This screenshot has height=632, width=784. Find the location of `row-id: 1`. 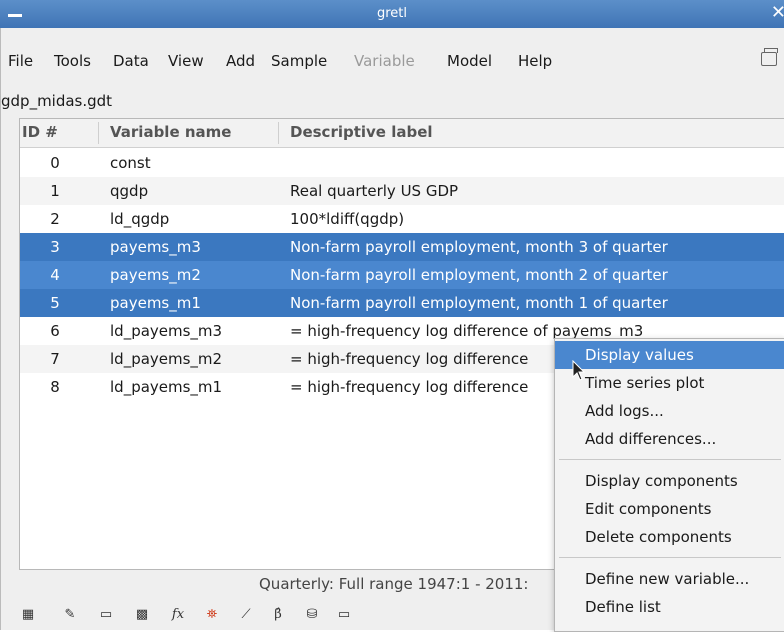

row-id: 1 is located at coordinates (55, 191).